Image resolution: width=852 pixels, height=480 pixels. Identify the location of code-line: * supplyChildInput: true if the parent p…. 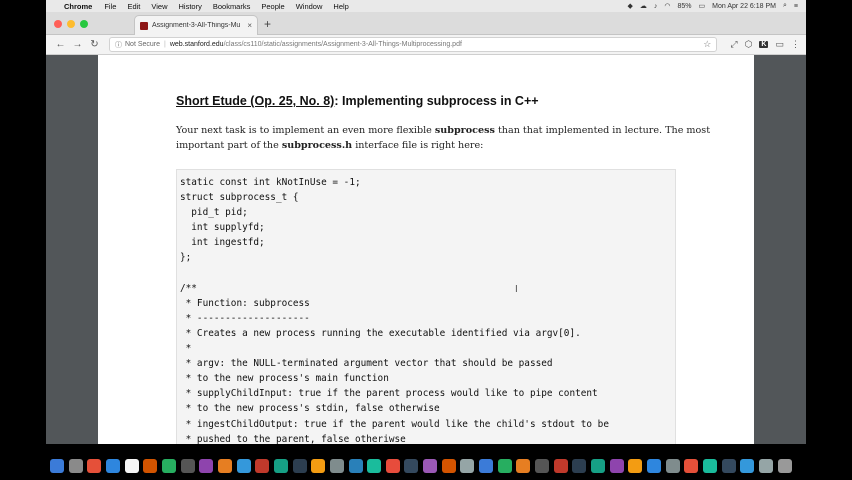
(389, 394).